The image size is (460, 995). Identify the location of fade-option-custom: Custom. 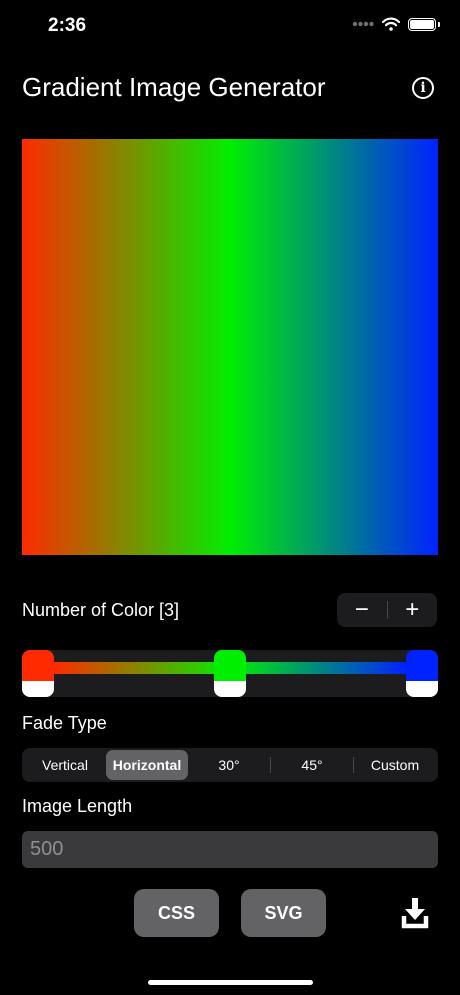
(395, 765).